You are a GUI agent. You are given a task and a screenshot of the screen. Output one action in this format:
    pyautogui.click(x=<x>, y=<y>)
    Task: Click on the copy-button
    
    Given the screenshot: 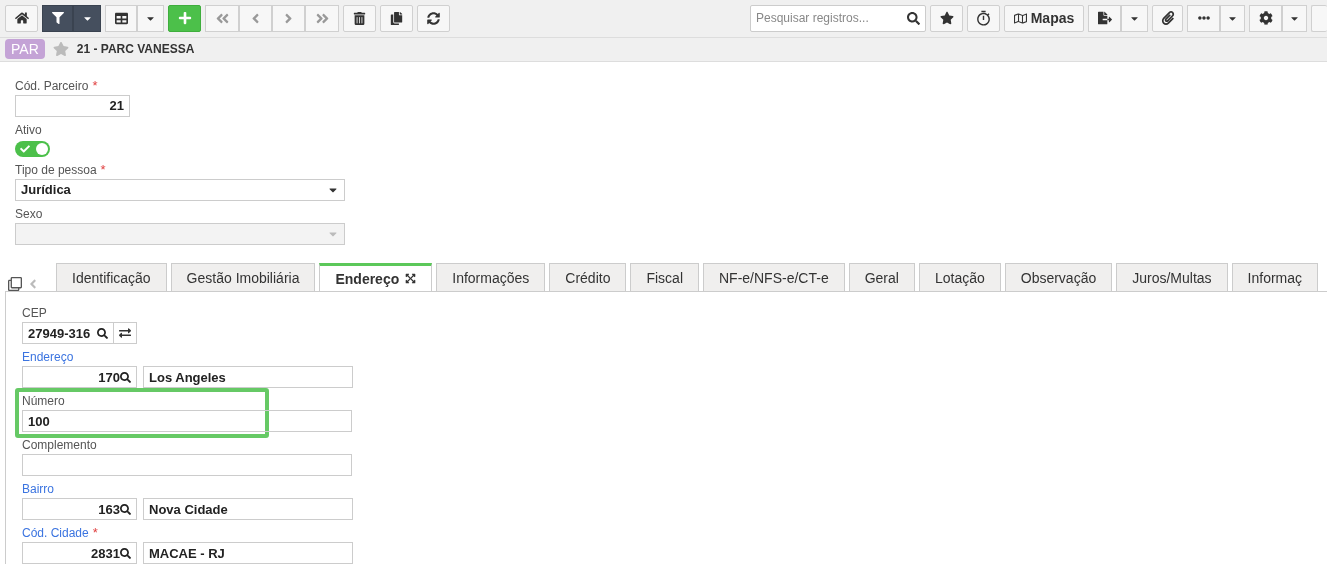 What is the action you would take?
    pyautogui.click(x=396, y=18)
    